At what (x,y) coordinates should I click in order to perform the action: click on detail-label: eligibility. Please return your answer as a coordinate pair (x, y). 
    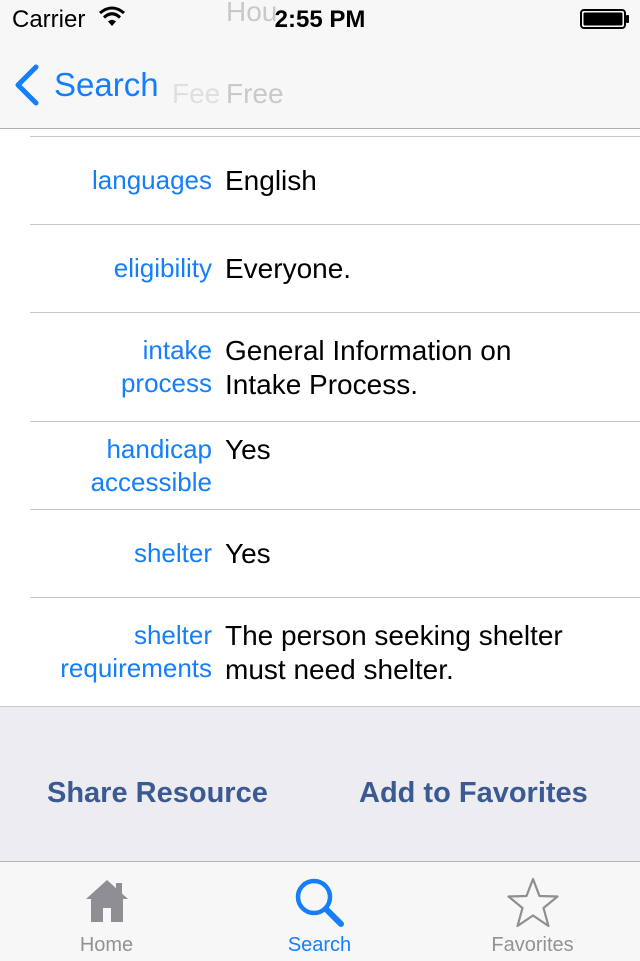
    Looking at the image, I should click on (162, 268).